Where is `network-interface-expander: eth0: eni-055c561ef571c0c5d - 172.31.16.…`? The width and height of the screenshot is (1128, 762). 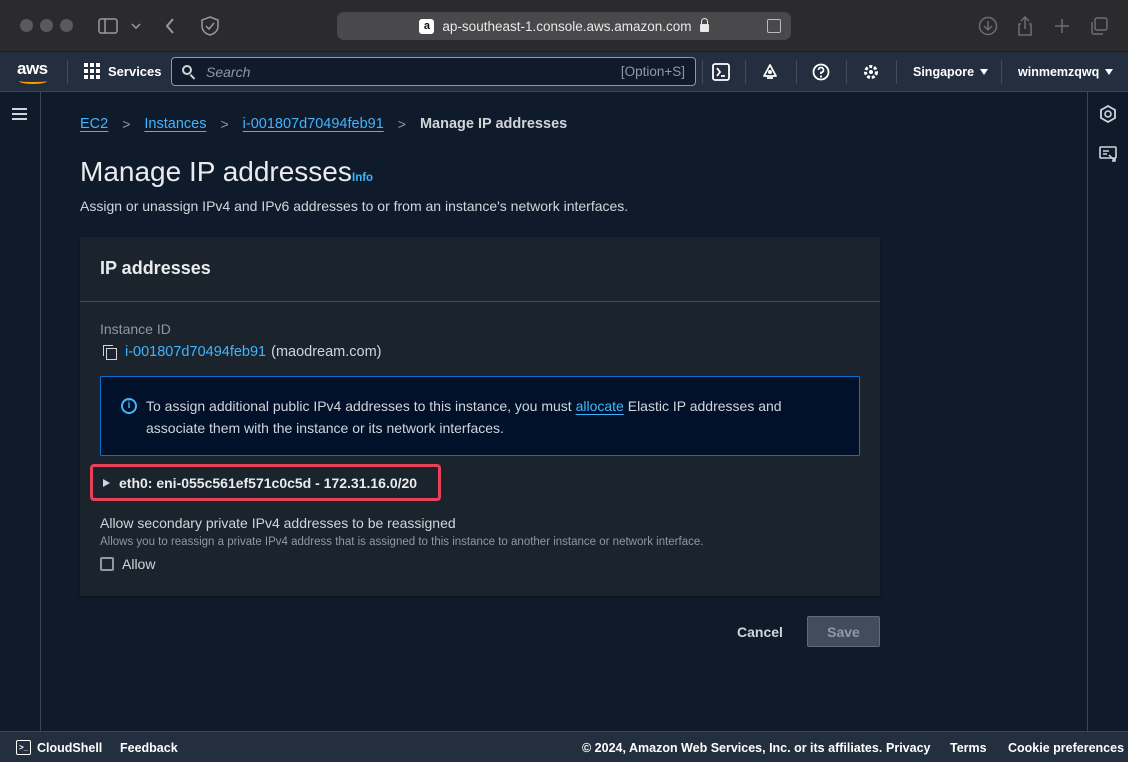
network-interface-expander: eth0: eni-055c561ef571c0c5d - 172.31.16.… is located at coordinates (265, 482).